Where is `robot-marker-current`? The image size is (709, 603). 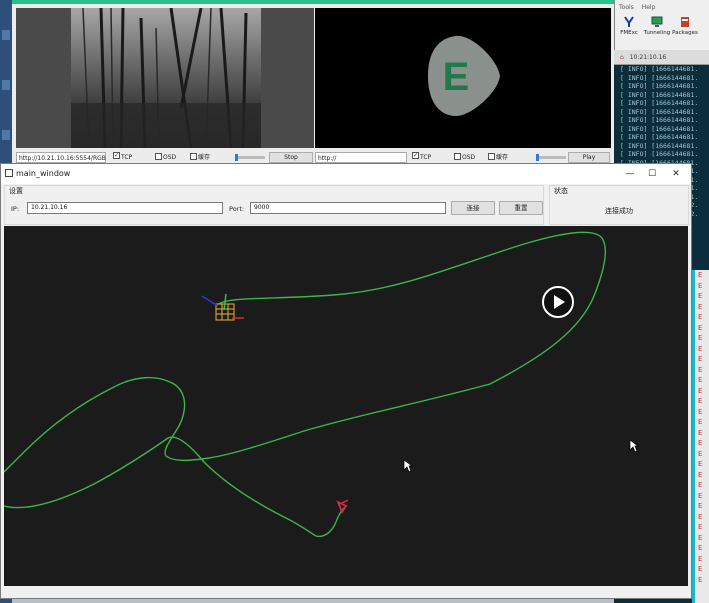 robot-marker-current is located at coordinates (342, 506).